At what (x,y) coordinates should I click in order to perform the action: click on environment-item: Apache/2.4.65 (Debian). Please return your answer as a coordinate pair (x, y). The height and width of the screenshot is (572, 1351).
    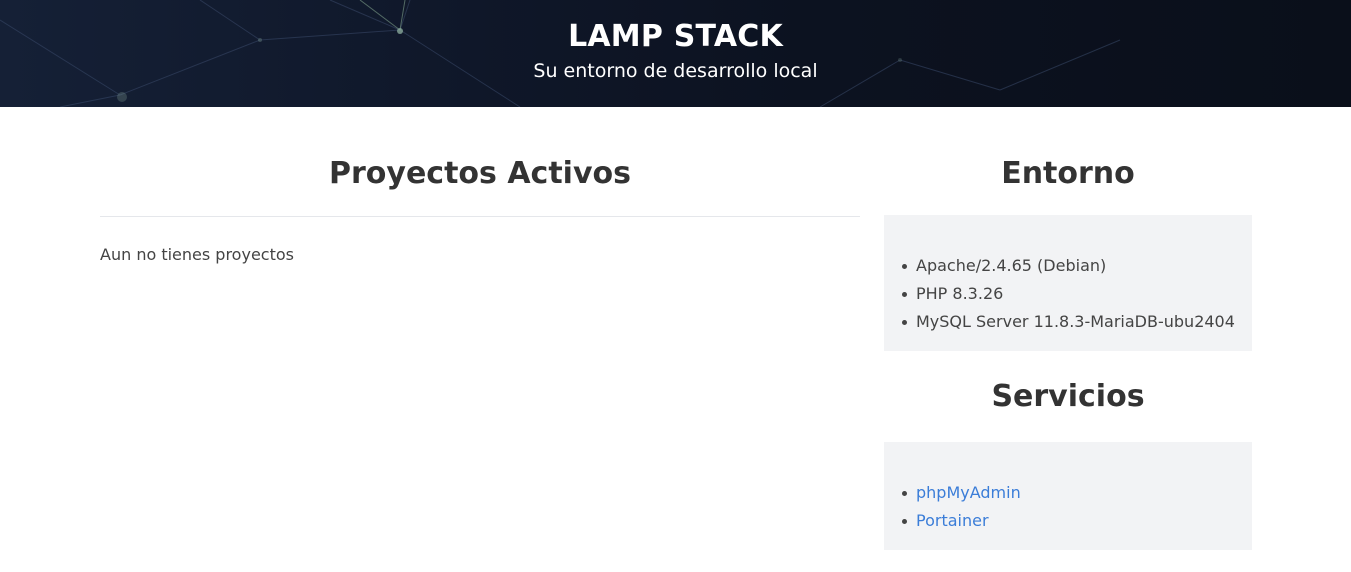
    Looking at the image, I should click on (1077, 266).